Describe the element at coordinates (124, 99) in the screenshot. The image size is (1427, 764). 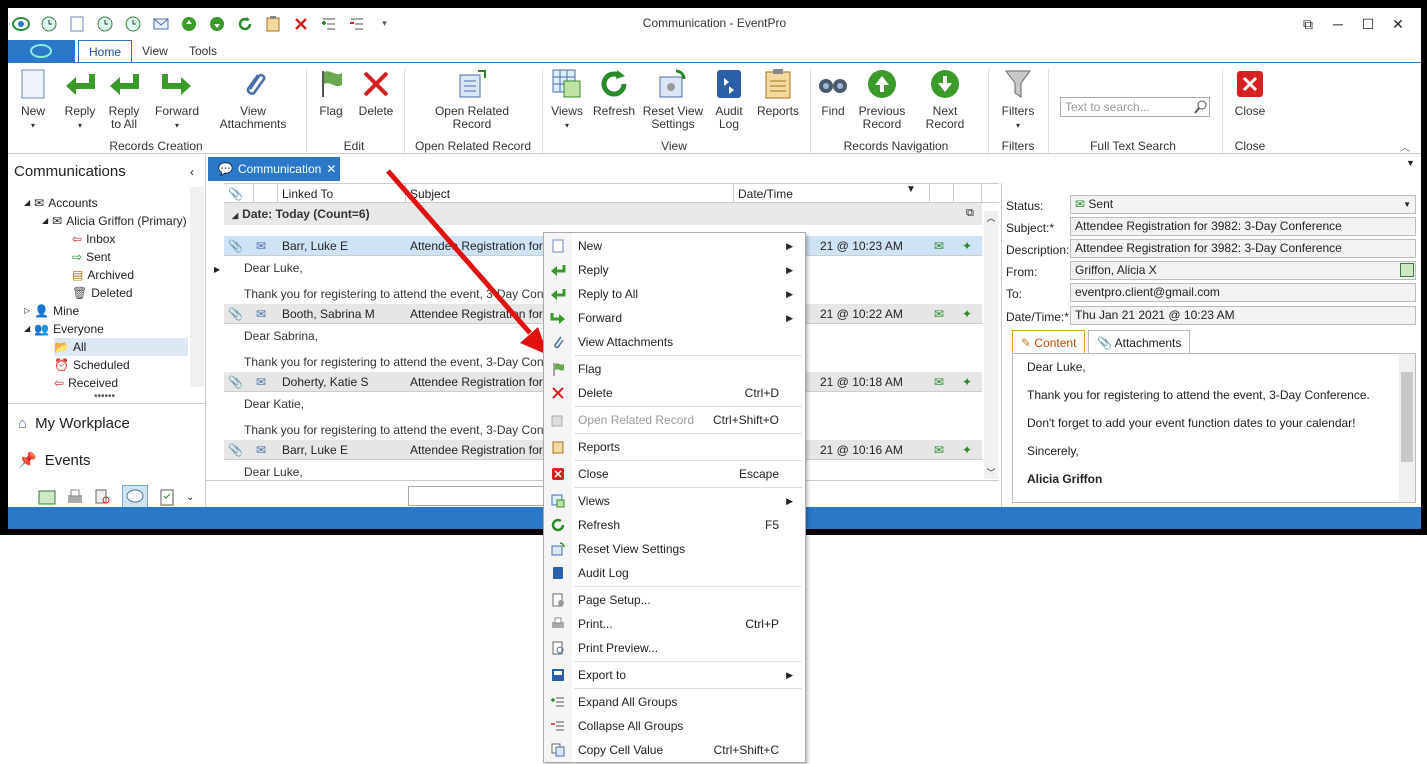
I see `reply-all-button: Reply to All` at that location.